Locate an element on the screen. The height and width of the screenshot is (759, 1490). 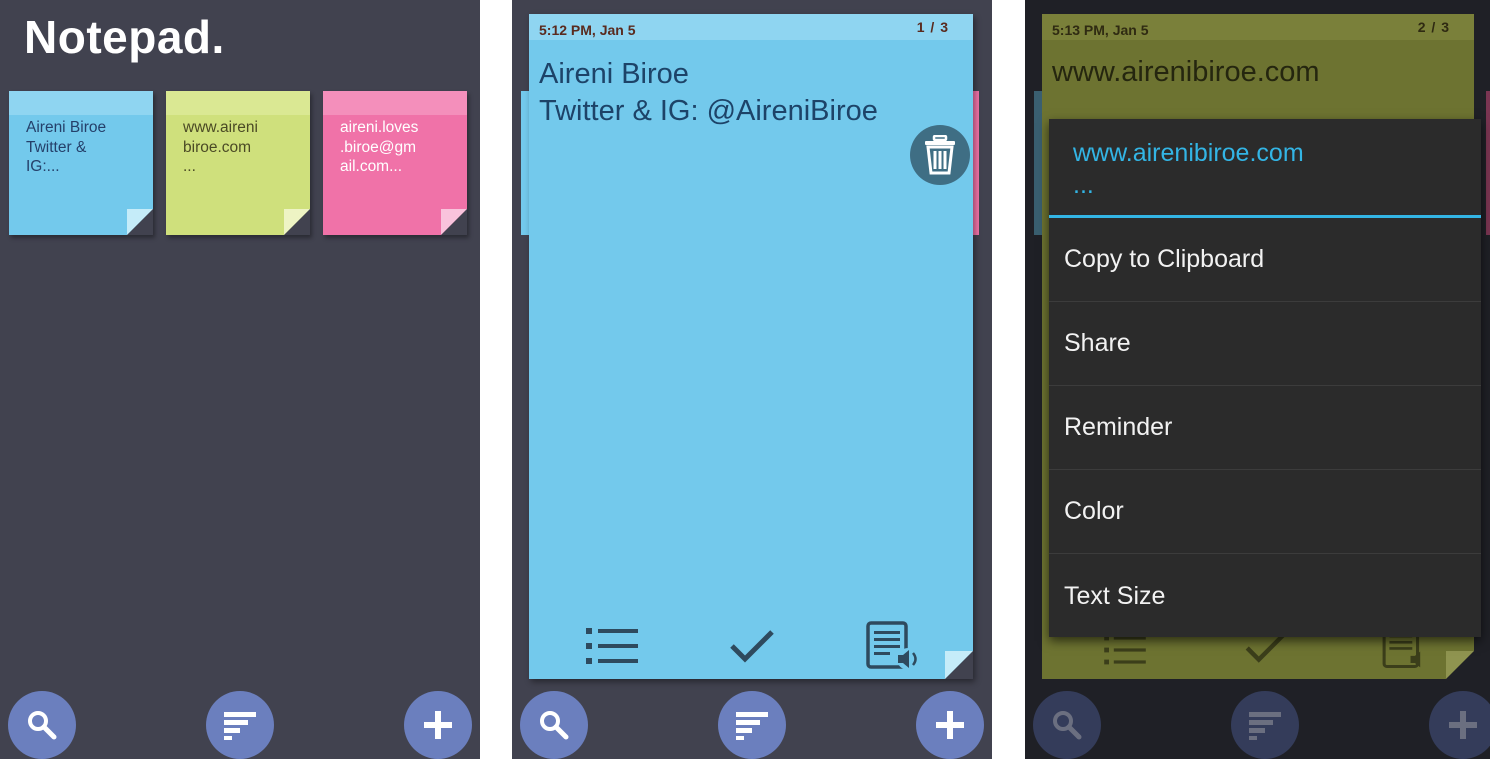
note-timestamp: 5:12 PM, Jan 5 is located at coordinates (587, 30).